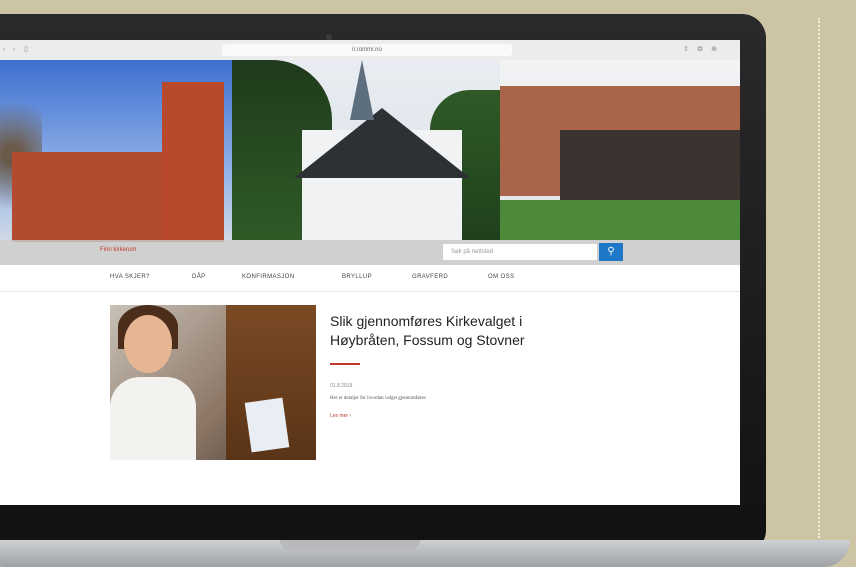 The image size is (856, 567). Describe the element at coordinates (714, 50) in the screenshot. I see `new-tab-icon: ⊕` at that location.